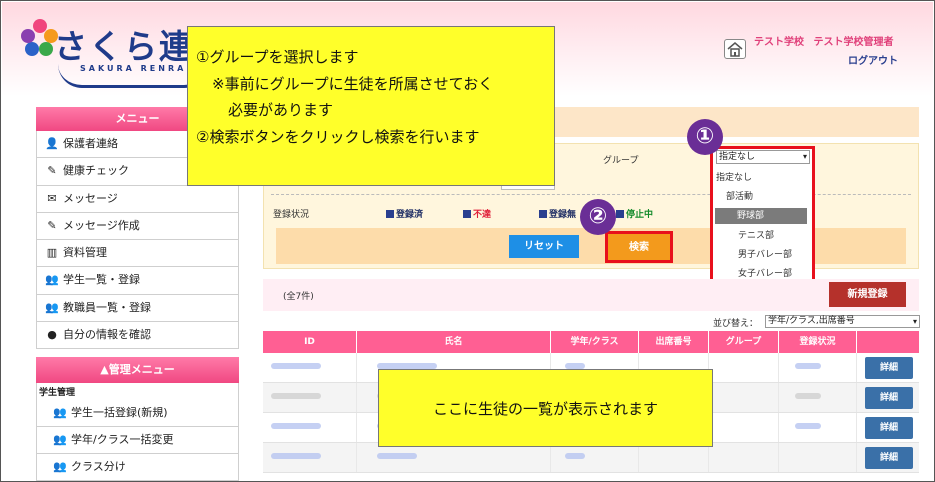 The image size is (935, 482). Describe the element at coordinates (52, 198) in the screenshot. I see `envelope-icon: ✉` at that location.